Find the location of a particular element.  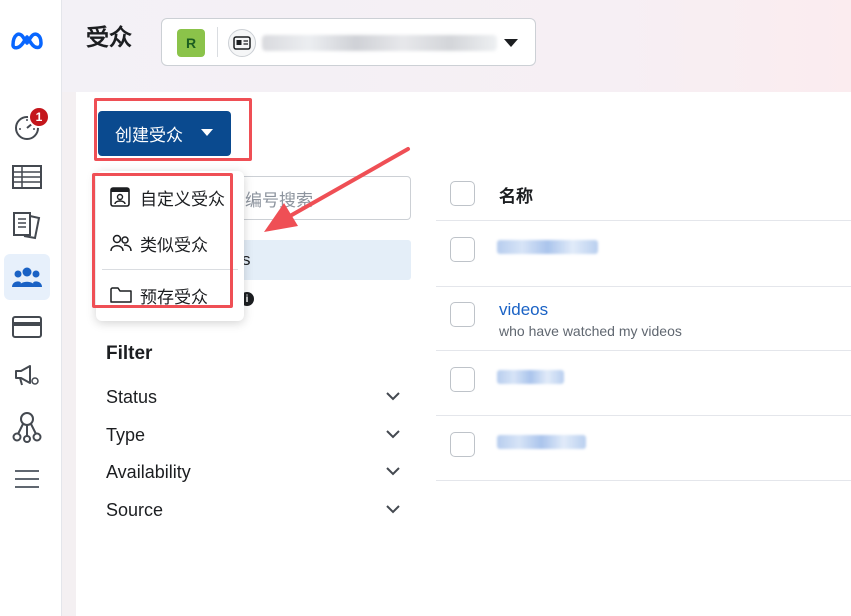

create-audience-label: 创建受众 is located at coordinates (149, 135).